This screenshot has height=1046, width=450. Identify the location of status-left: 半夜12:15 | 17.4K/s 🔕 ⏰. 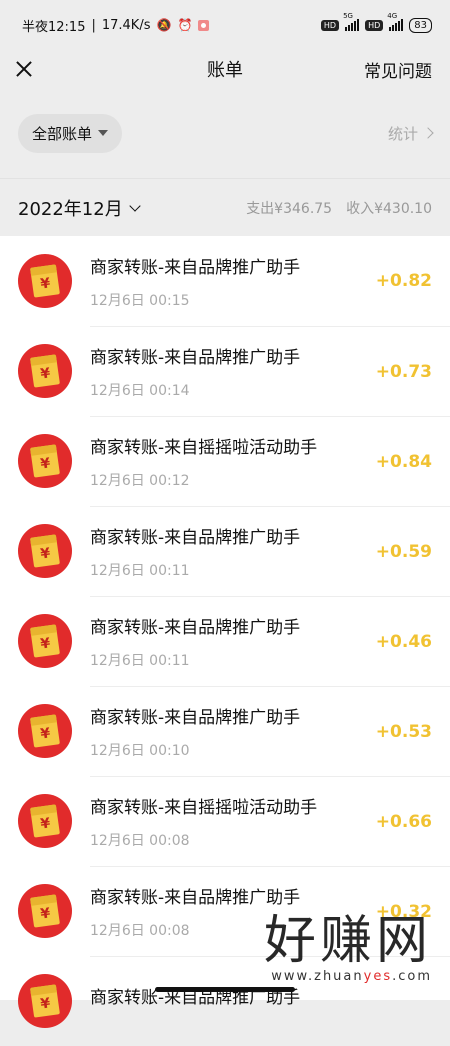
(116, 25).